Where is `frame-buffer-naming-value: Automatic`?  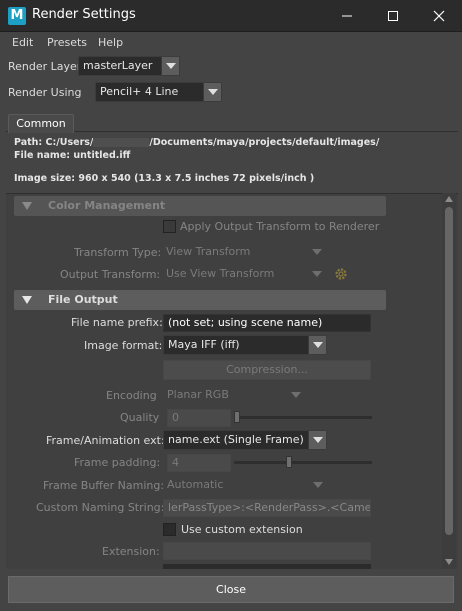
frame-buffer-naming-value: Automatic is located at coordinates (195, 484).